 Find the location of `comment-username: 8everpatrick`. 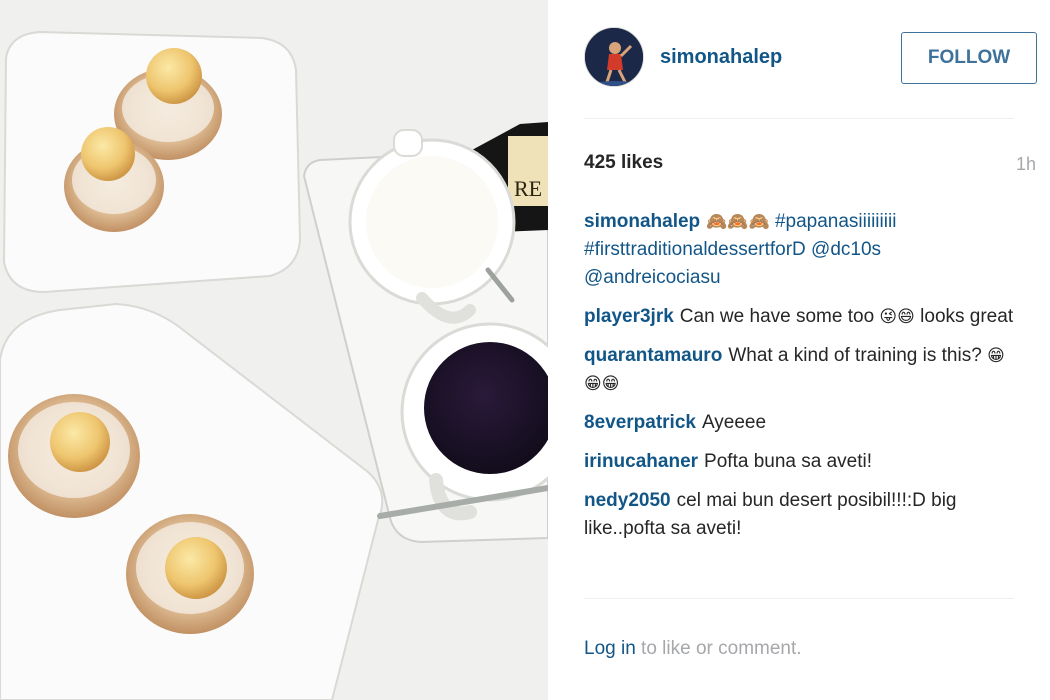

comment-username: 8everpatrick is located at coordinates (640, 422).